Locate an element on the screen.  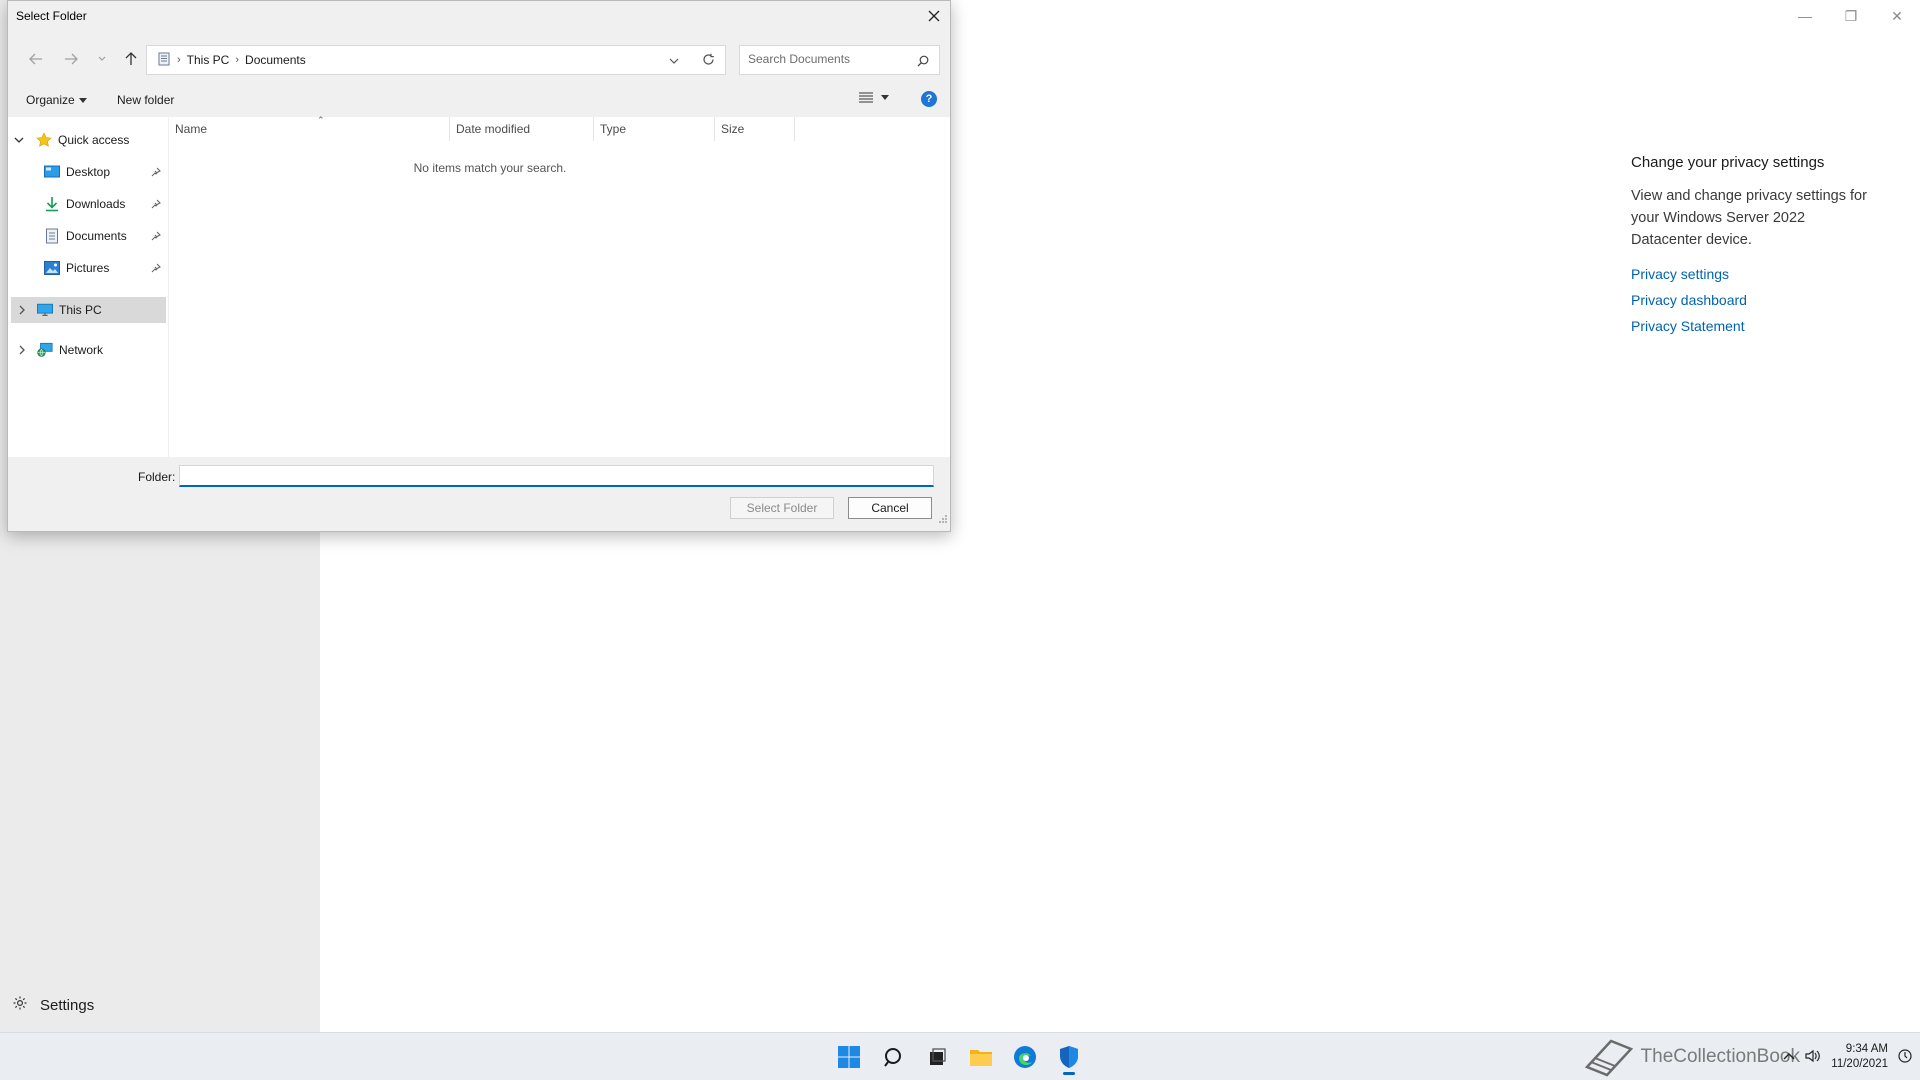
arrow-left-icon is located at coordinates (35, 59).